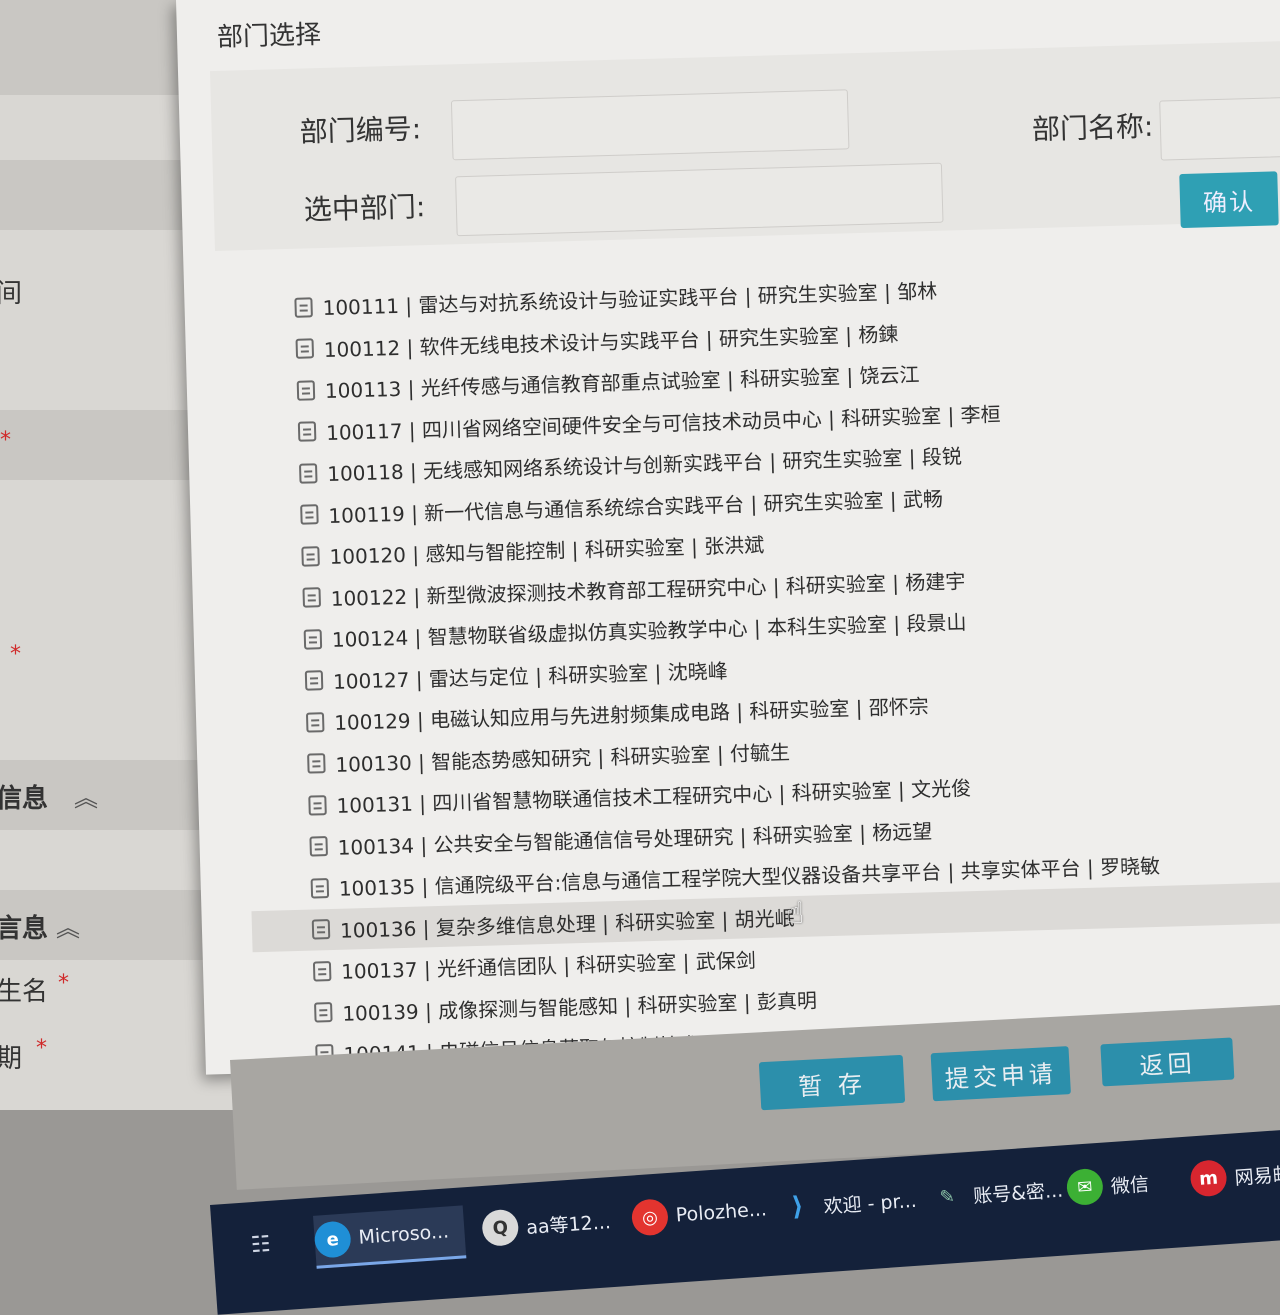  I want to click on field-label-date: 期, so click(11, 1059).